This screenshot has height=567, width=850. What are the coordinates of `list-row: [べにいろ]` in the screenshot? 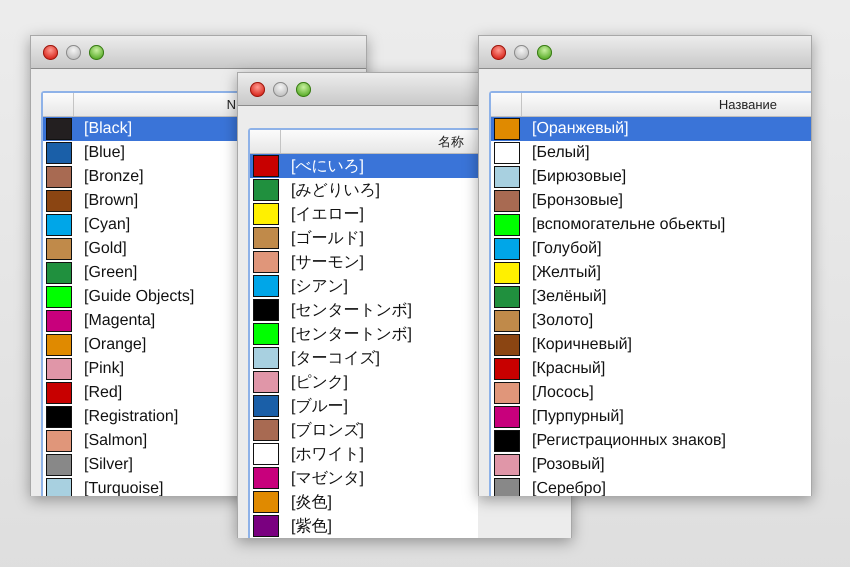 It's located at (364, 166).